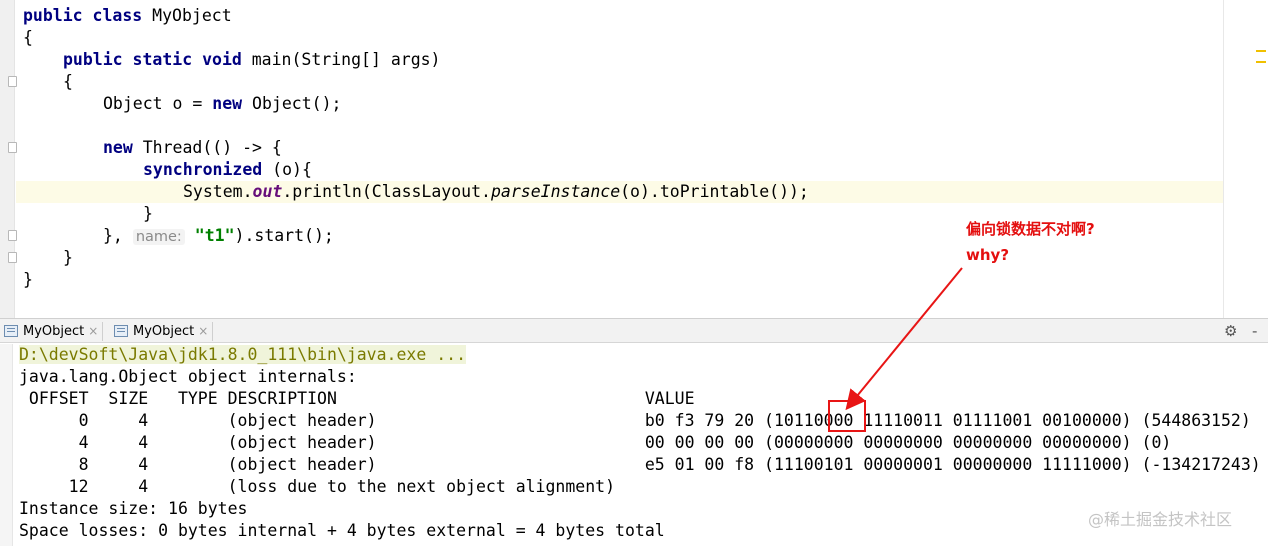 The width and height of the screenshot is (1268, 546). Describe the element at coordinates (252, 59) in the screenshot. I see `code-line-3: public static void main(String[] args)` at that location.